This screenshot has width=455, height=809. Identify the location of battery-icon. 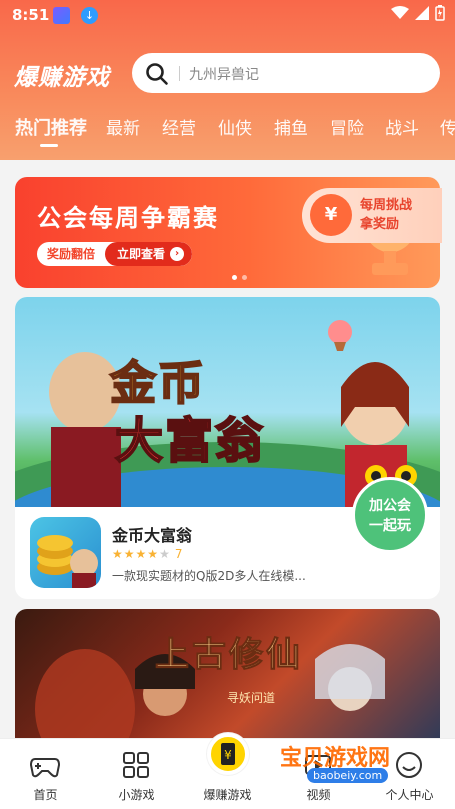
(440, 13).